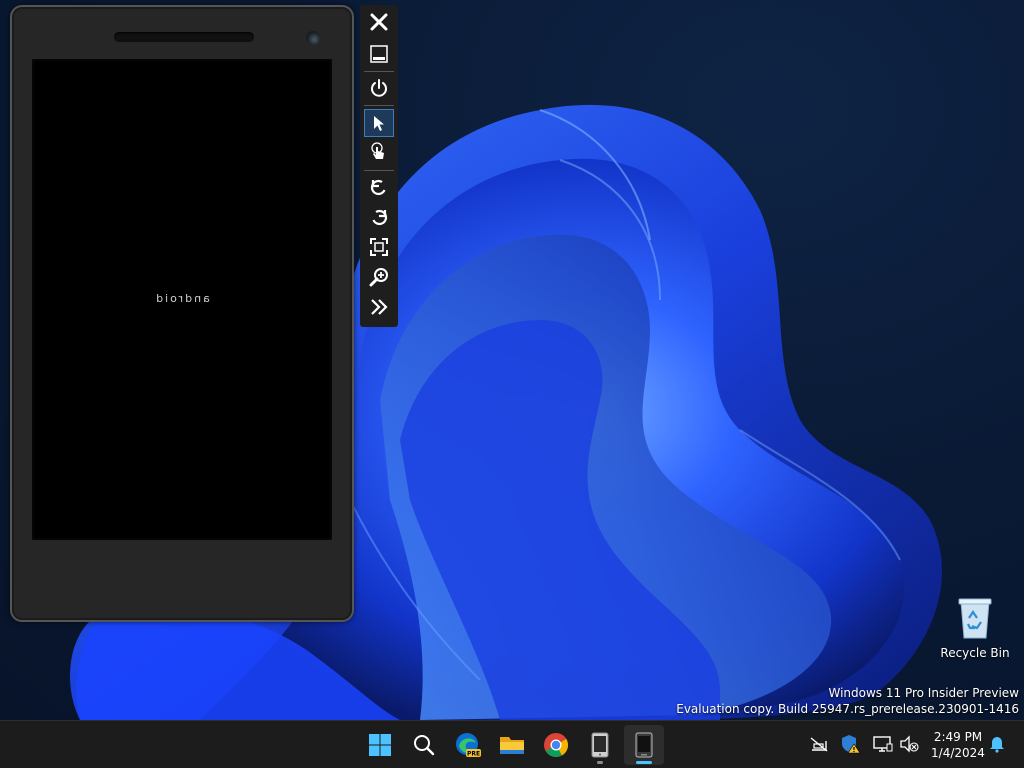 The height and width of the screenshot is (768, 1024). I want to click on android-boot-logo: android, so click(182, 298).